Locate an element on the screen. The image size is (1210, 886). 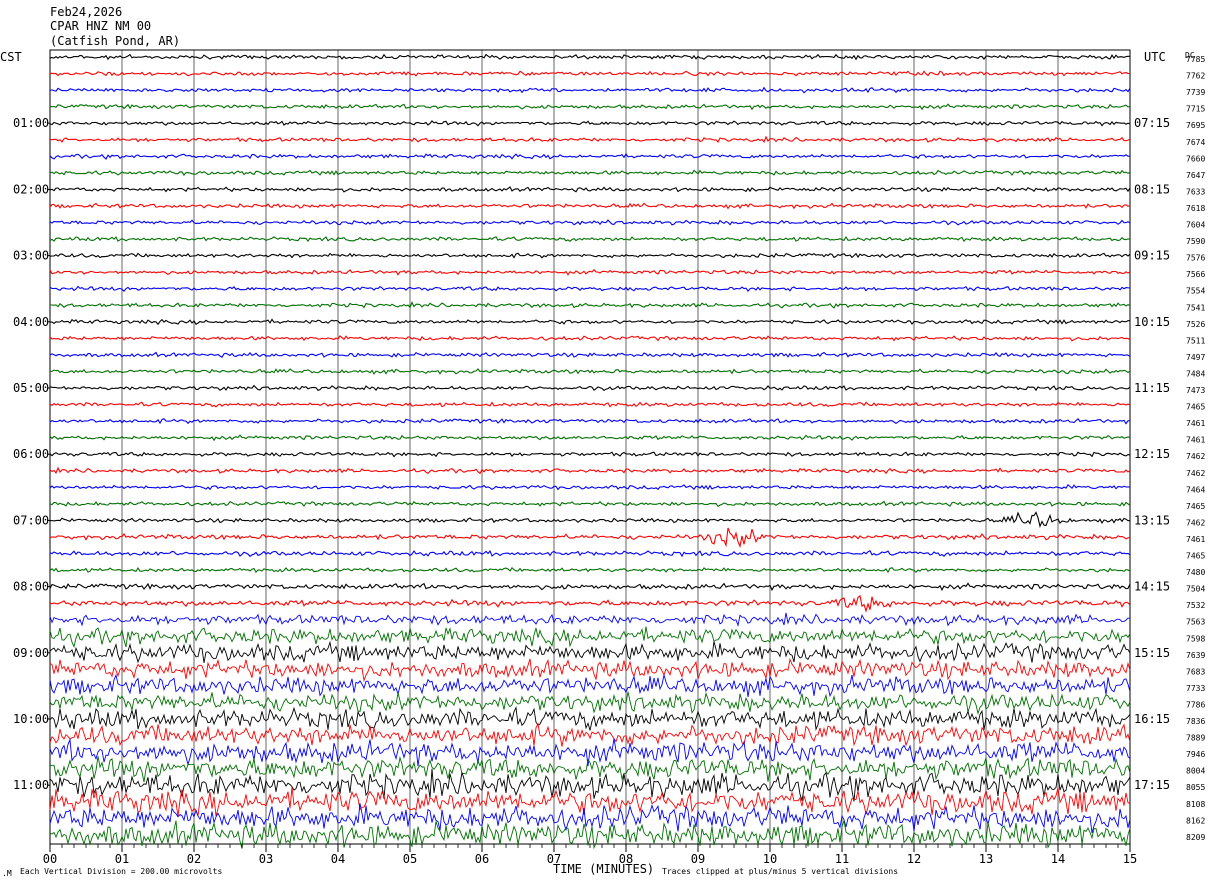
x-tick-label: 01 is located at coordinates (122, 859).